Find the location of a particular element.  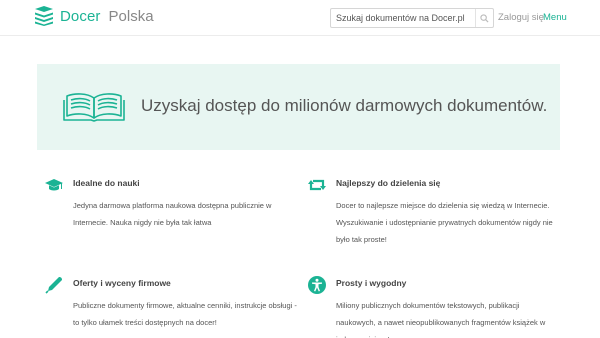

feature-title: Najlepszy do dzielenia się is located at coordinates (388, 183).